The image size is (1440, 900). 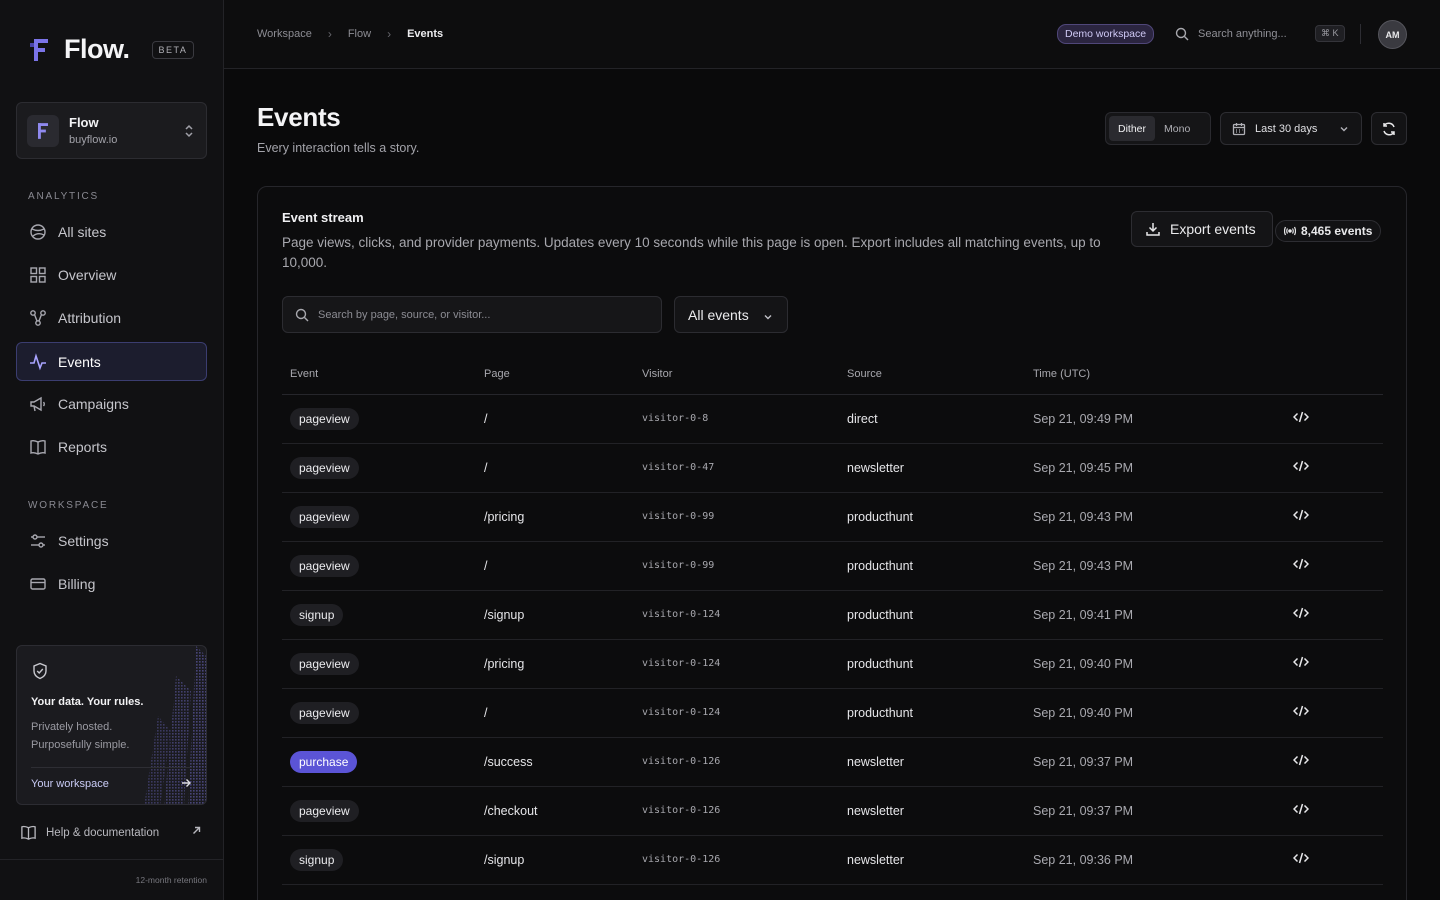 I want to click on column-header-event: Event, so click(x=379, y=375).